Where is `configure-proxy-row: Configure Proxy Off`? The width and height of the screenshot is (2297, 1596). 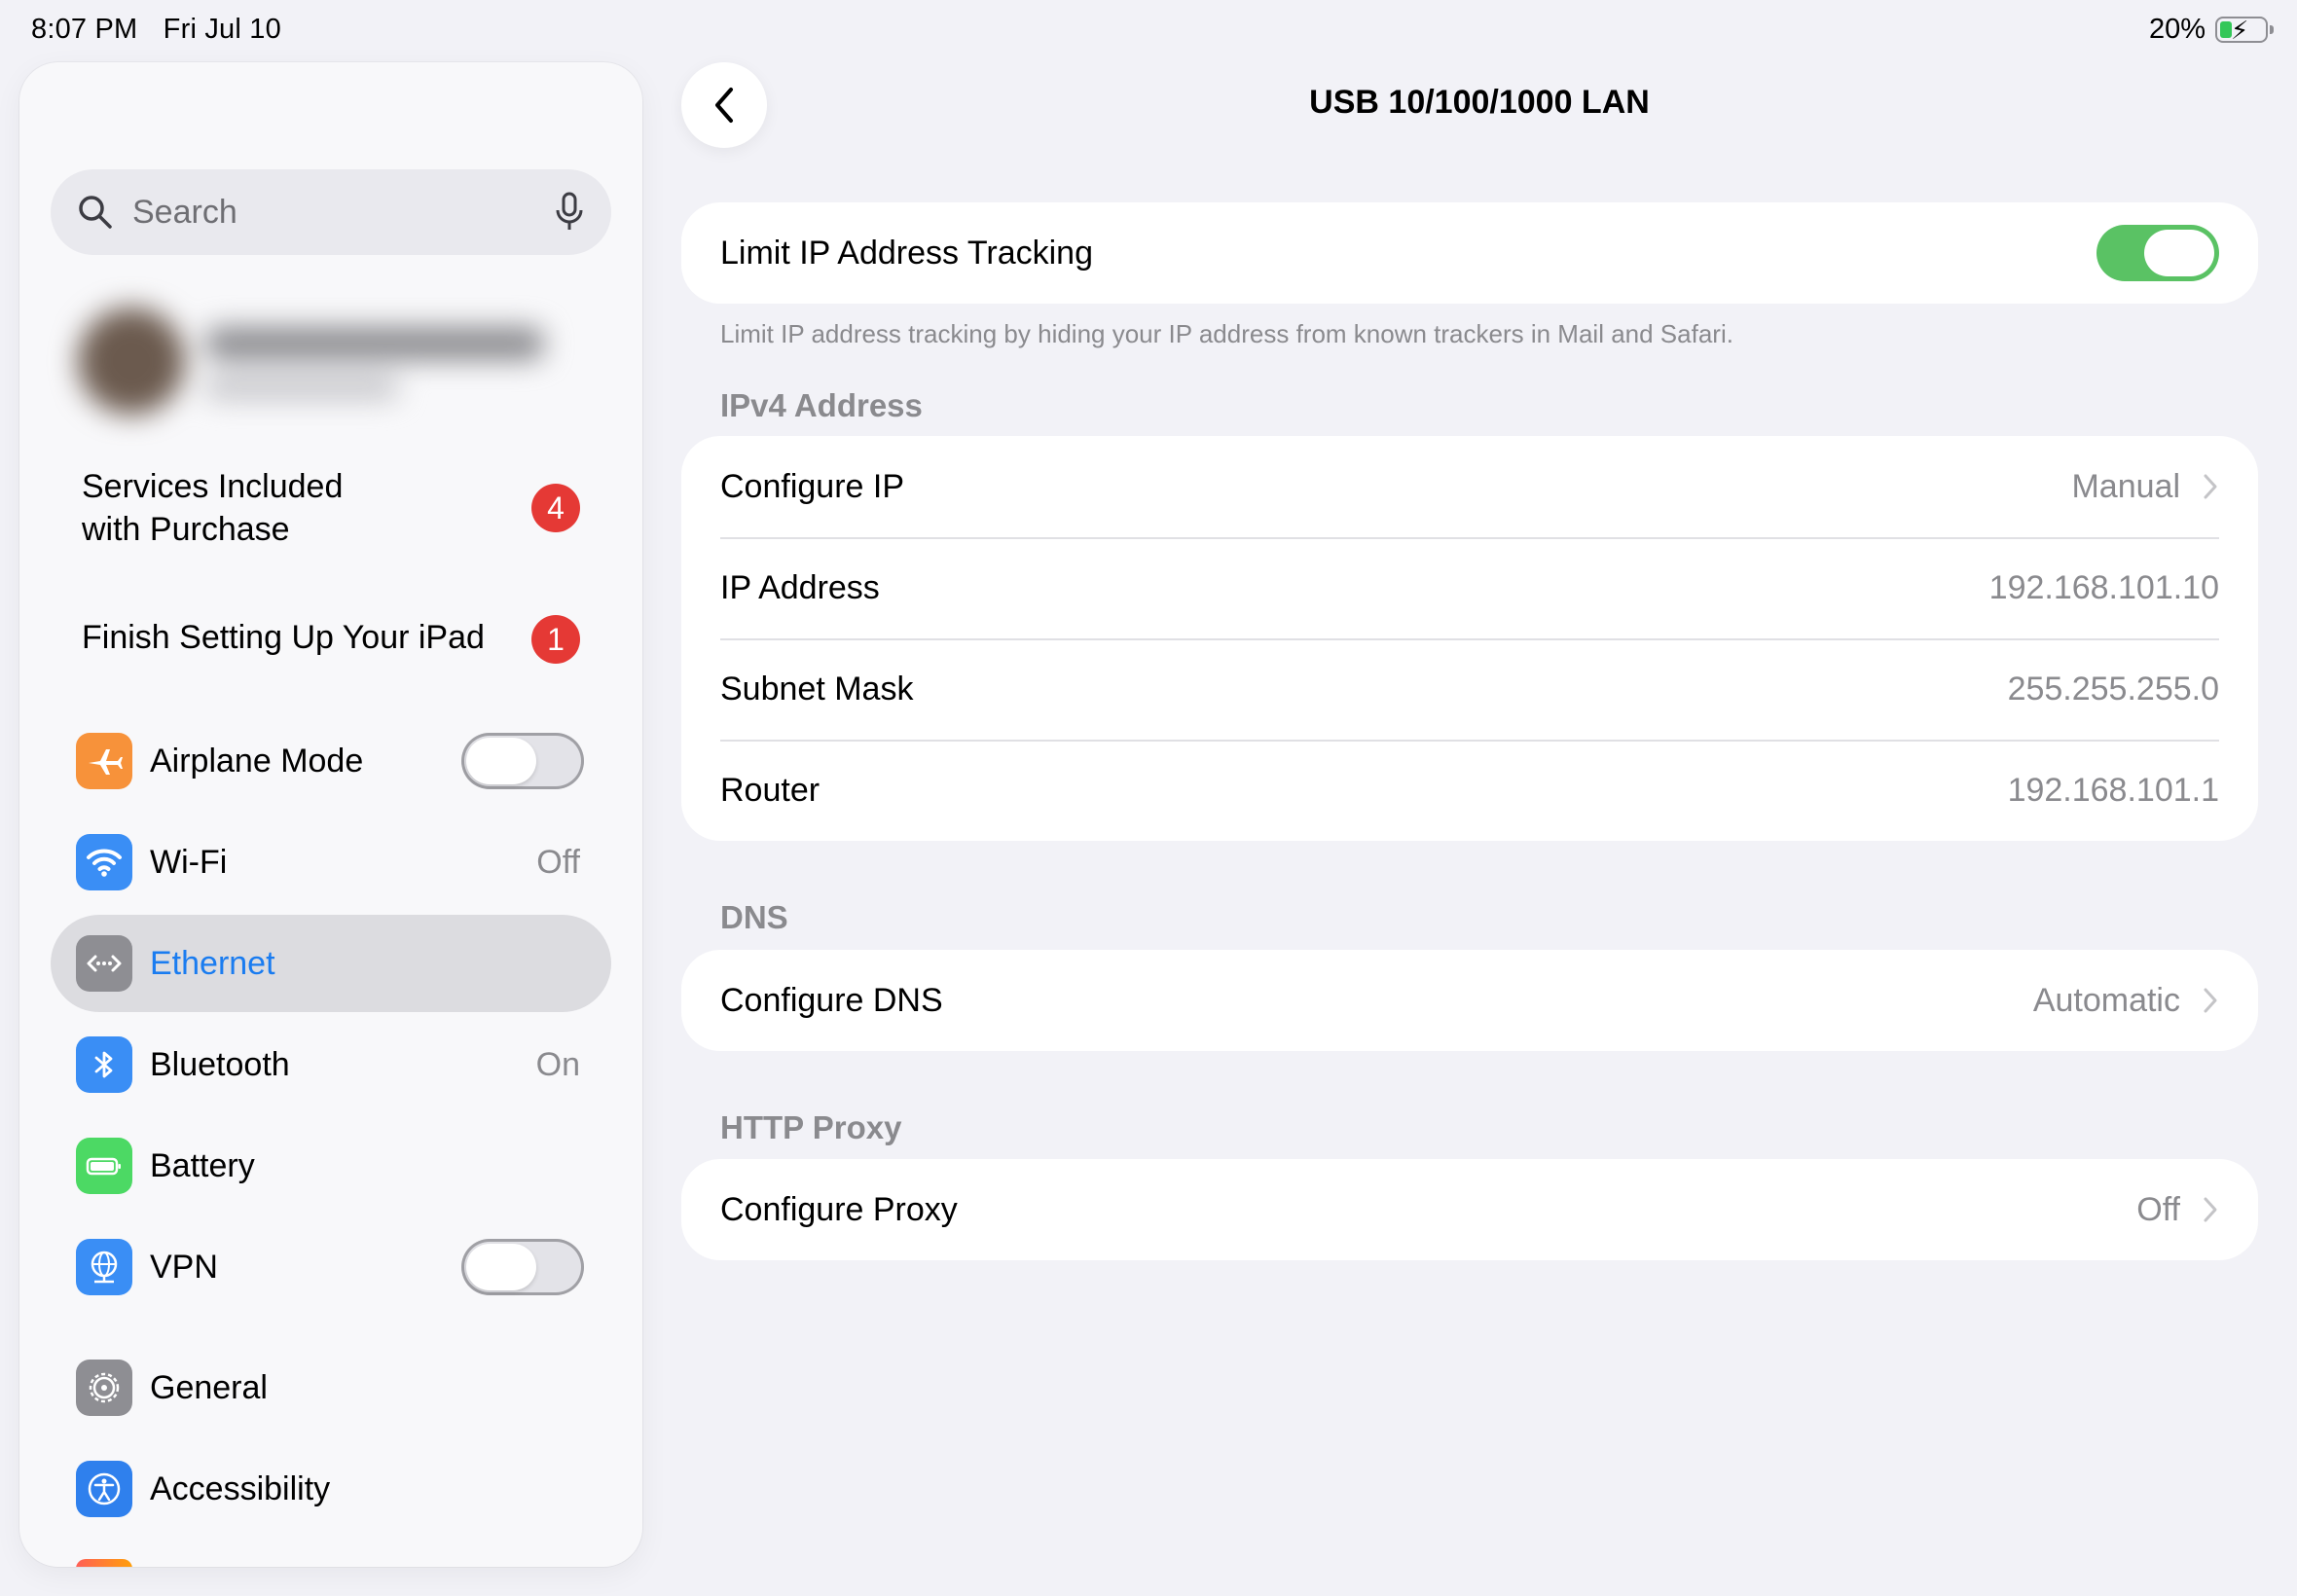 configure-proxy-row: Configure Proxy Off is located at coordinates (1469, 1209).